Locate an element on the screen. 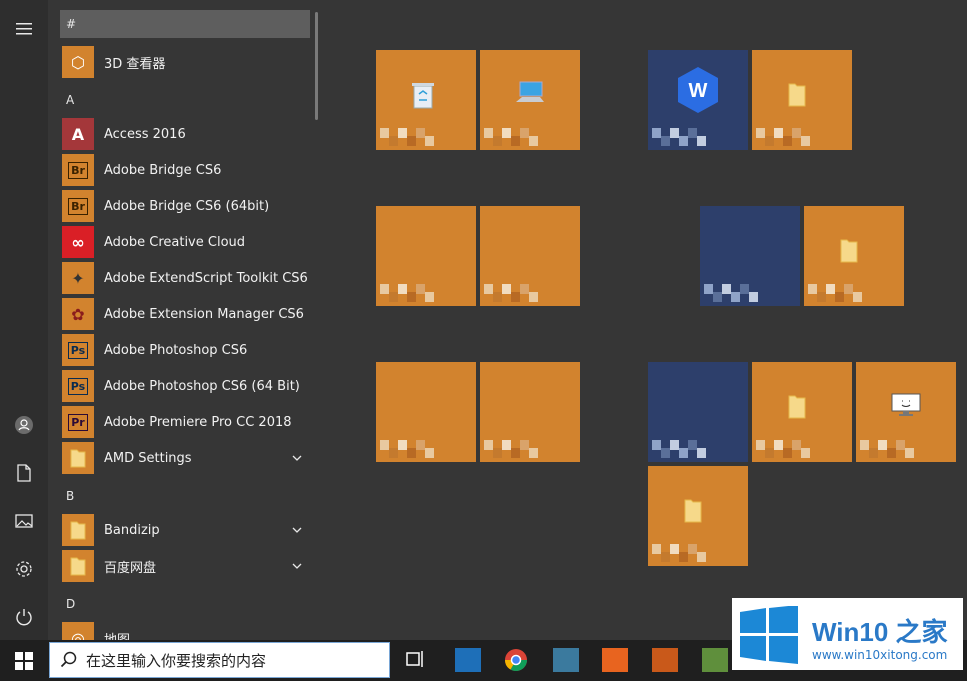  3d-viewer-icon: ⬡ is located at coordinates (78, 62).